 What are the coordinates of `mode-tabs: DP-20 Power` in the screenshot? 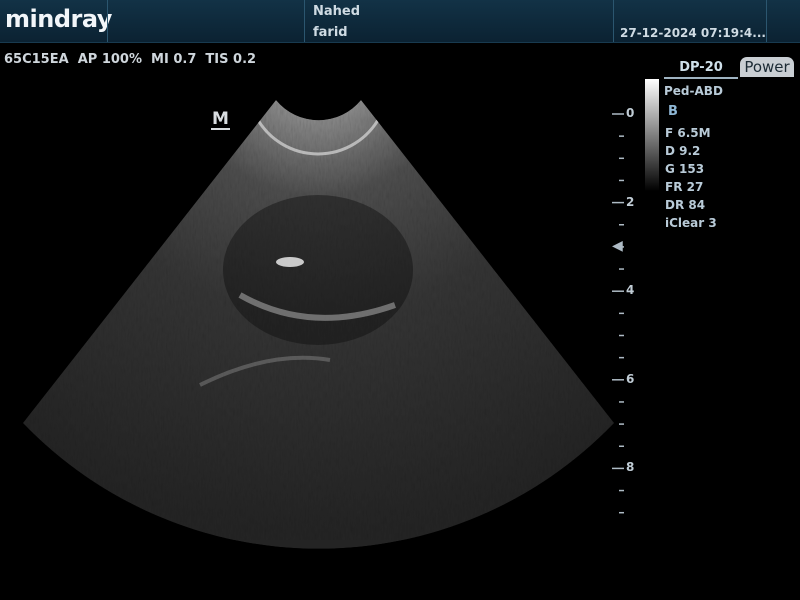 It's located at (730, 68).